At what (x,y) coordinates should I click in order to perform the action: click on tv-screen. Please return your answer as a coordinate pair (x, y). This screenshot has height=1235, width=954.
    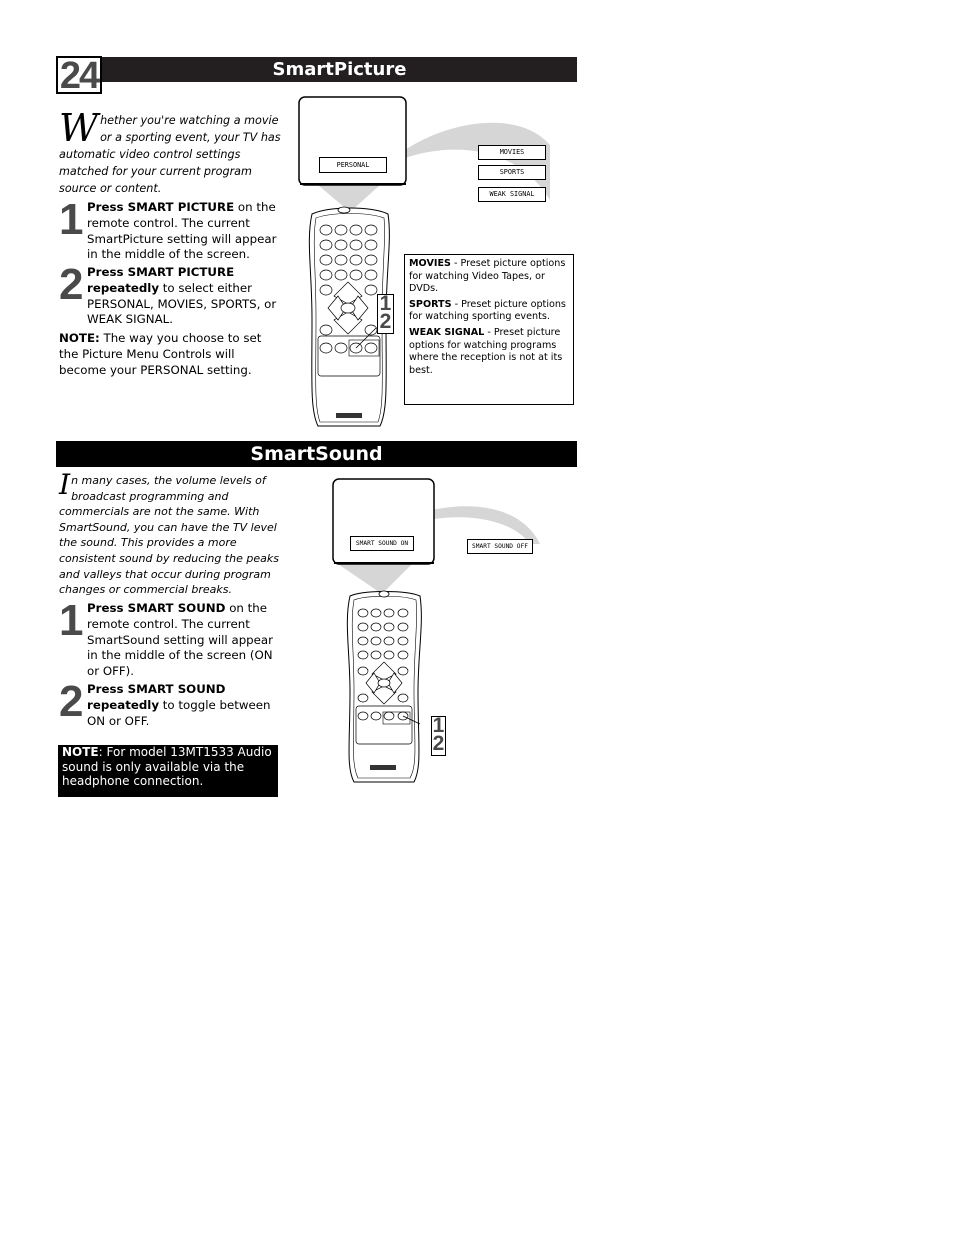
    Looking at the image, I should click on (383, 521).